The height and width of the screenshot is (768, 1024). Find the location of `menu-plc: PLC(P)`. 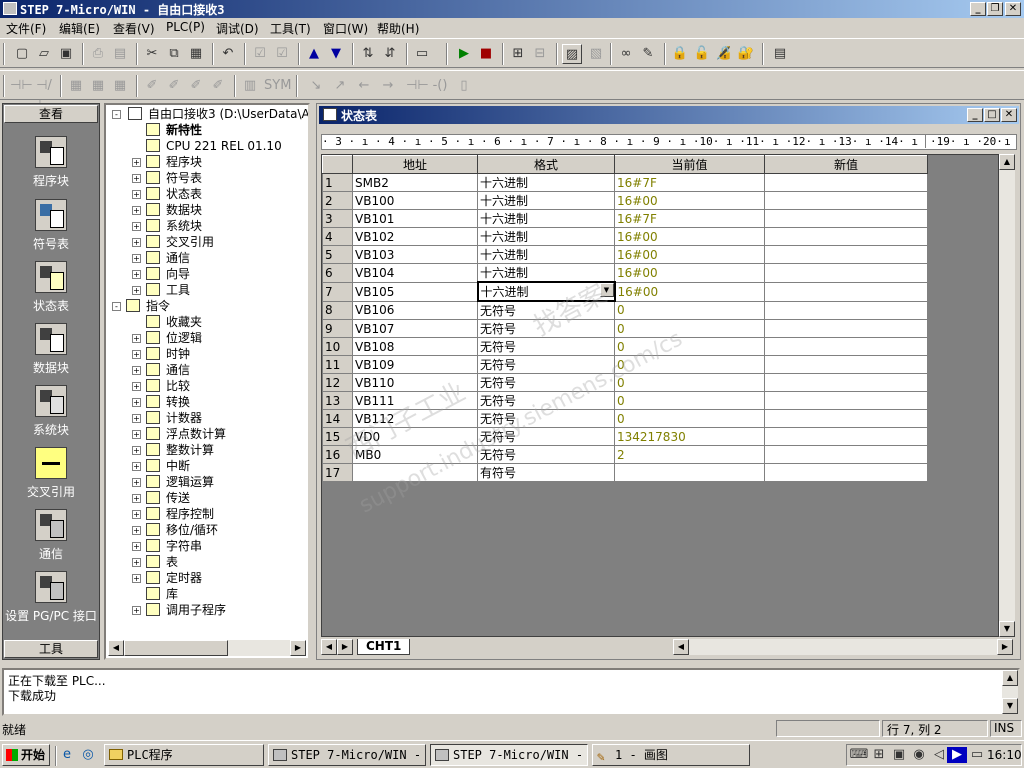

menu-plc: PLC(P) is located at coordinates (185, 27).